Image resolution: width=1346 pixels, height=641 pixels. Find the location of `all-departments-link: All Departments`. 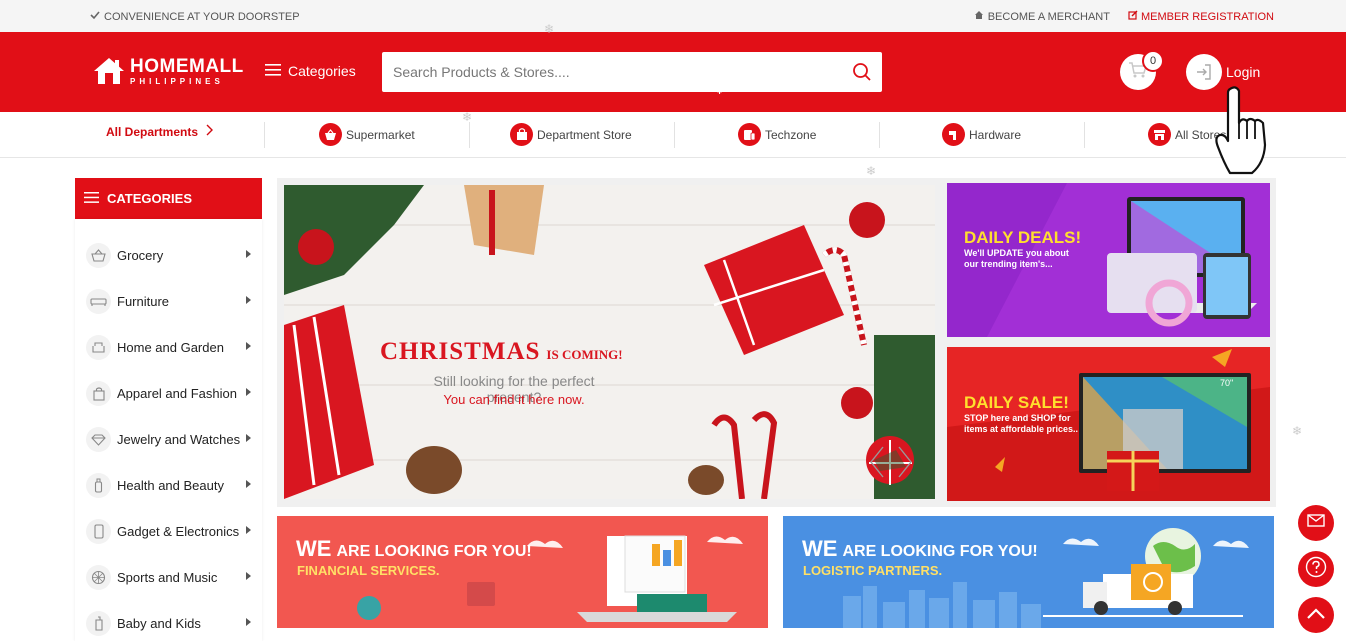

all-departments-link: All Departments is located at coordinates (160, 131).